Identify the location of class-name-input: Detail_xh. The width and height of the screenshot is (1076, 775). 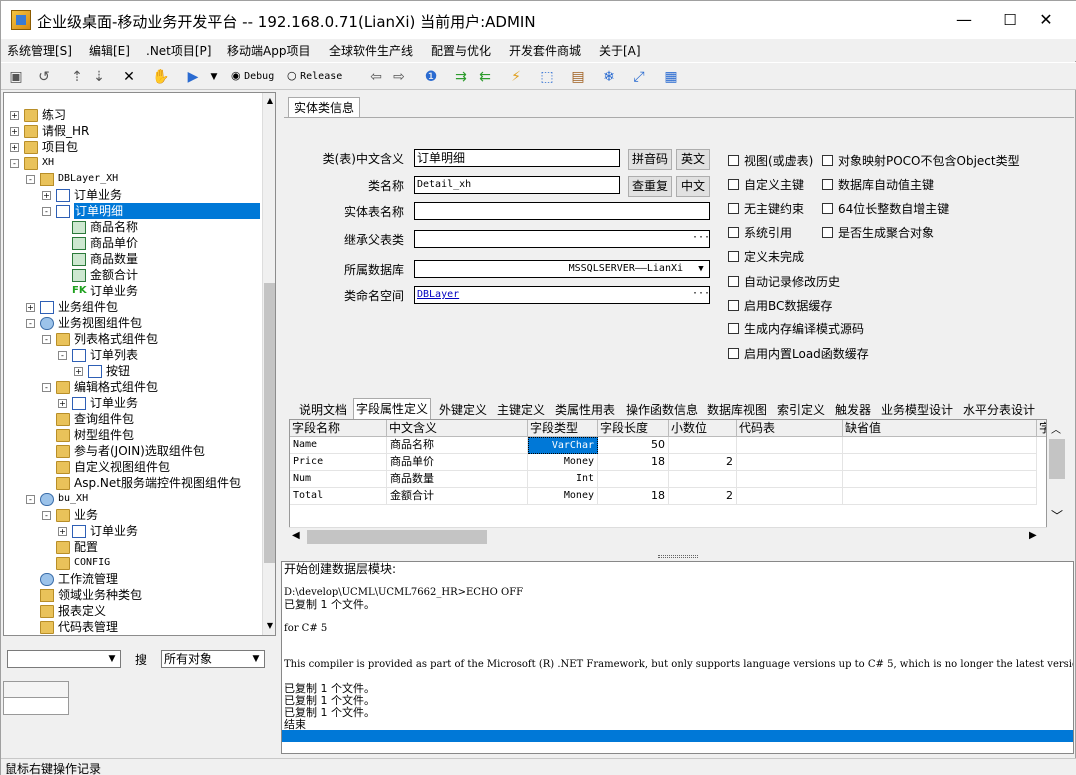
(517, 185).